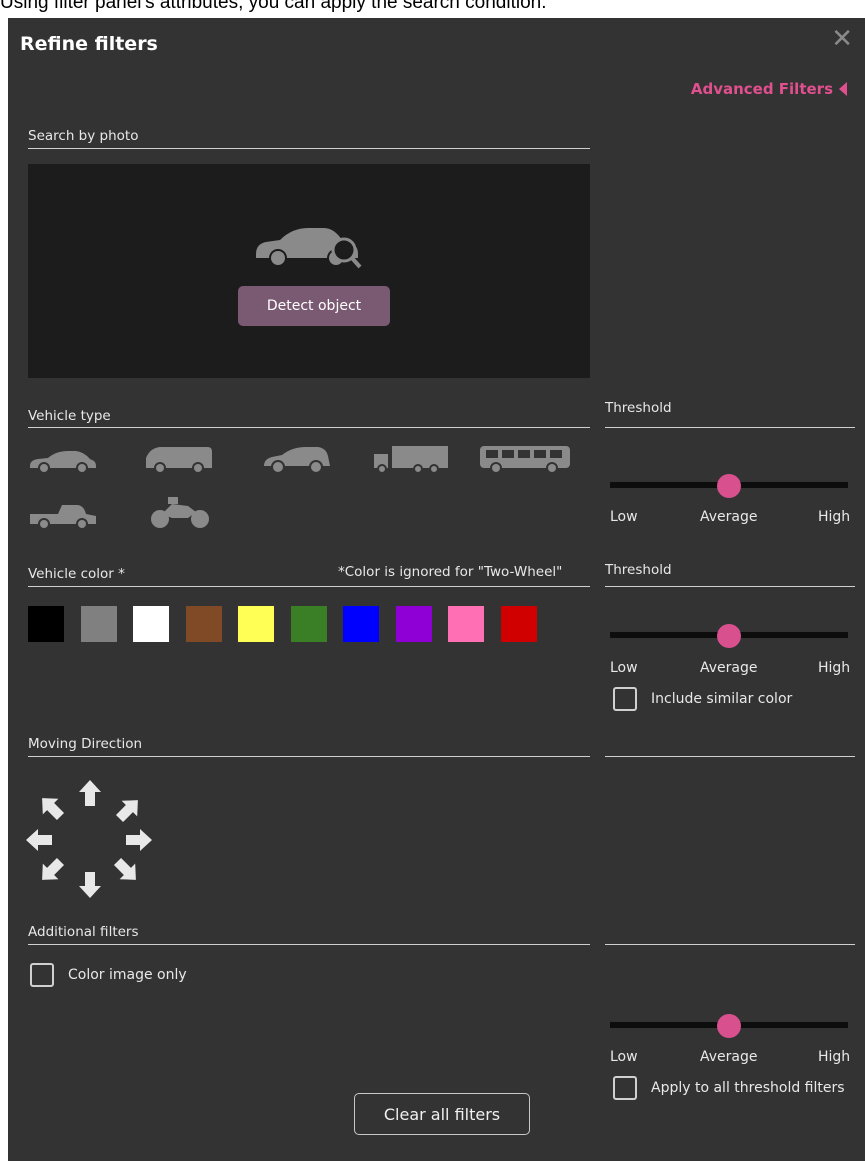  I want to click on photo-drop-area: Detect object, so click(309, 271).